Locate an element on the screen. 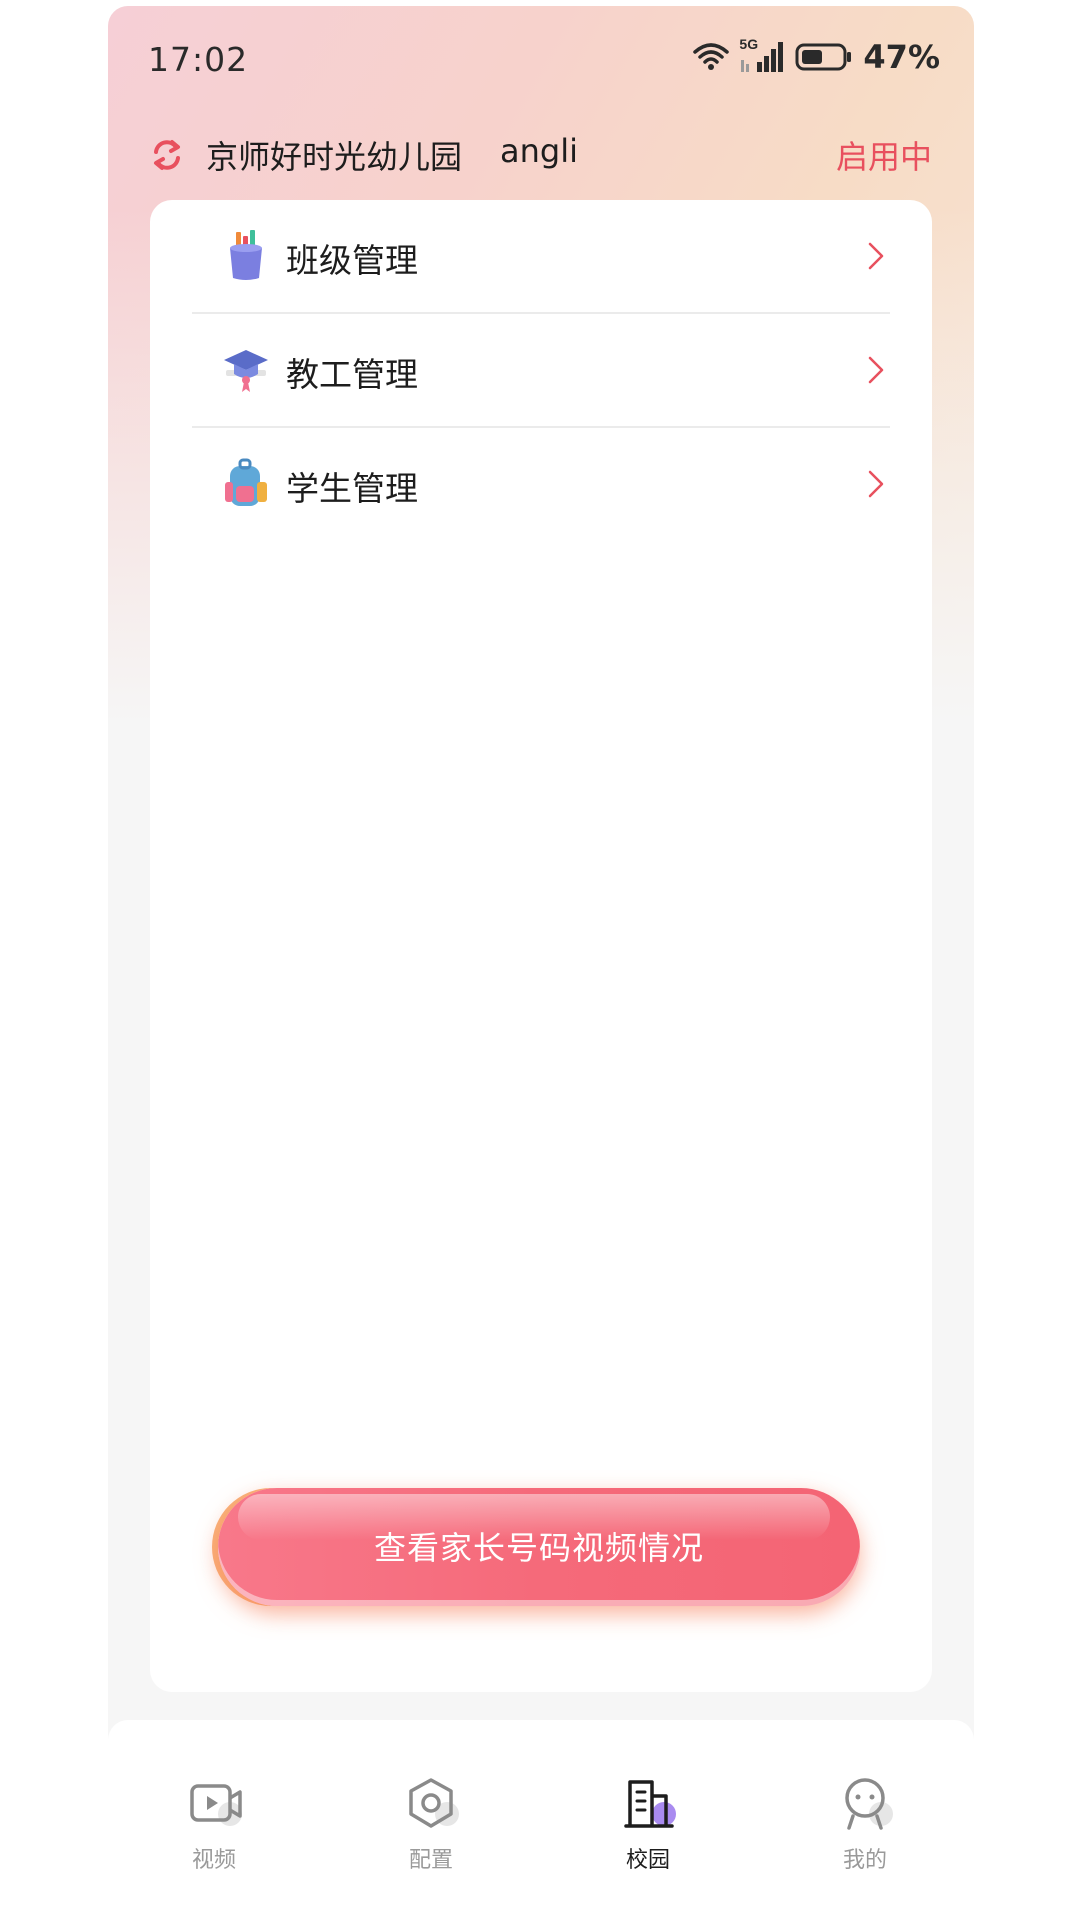 The height and width of the screenshot is (1920, 1080). nav-tab-campus: 校园 is located at coordinates (648, 1831).